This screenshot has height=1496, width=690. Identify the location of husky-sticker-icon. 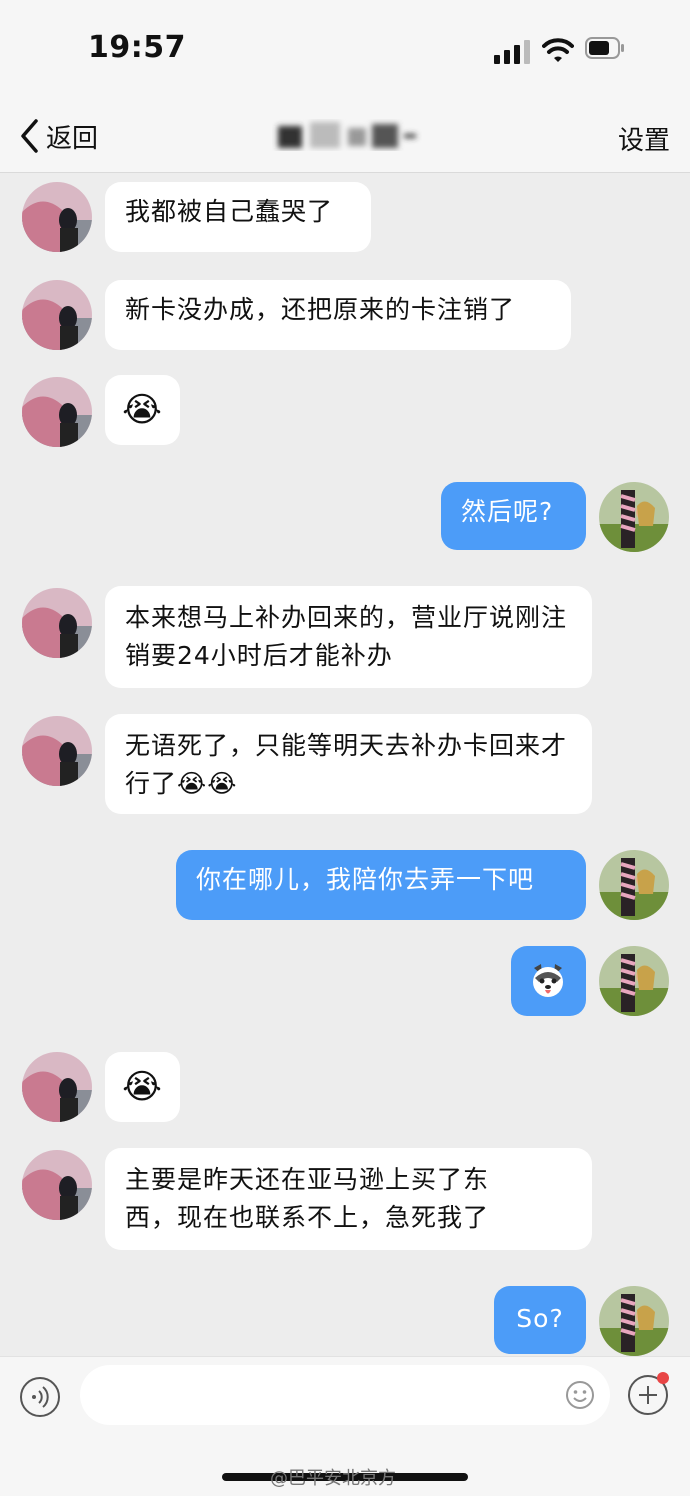
(548, 980).